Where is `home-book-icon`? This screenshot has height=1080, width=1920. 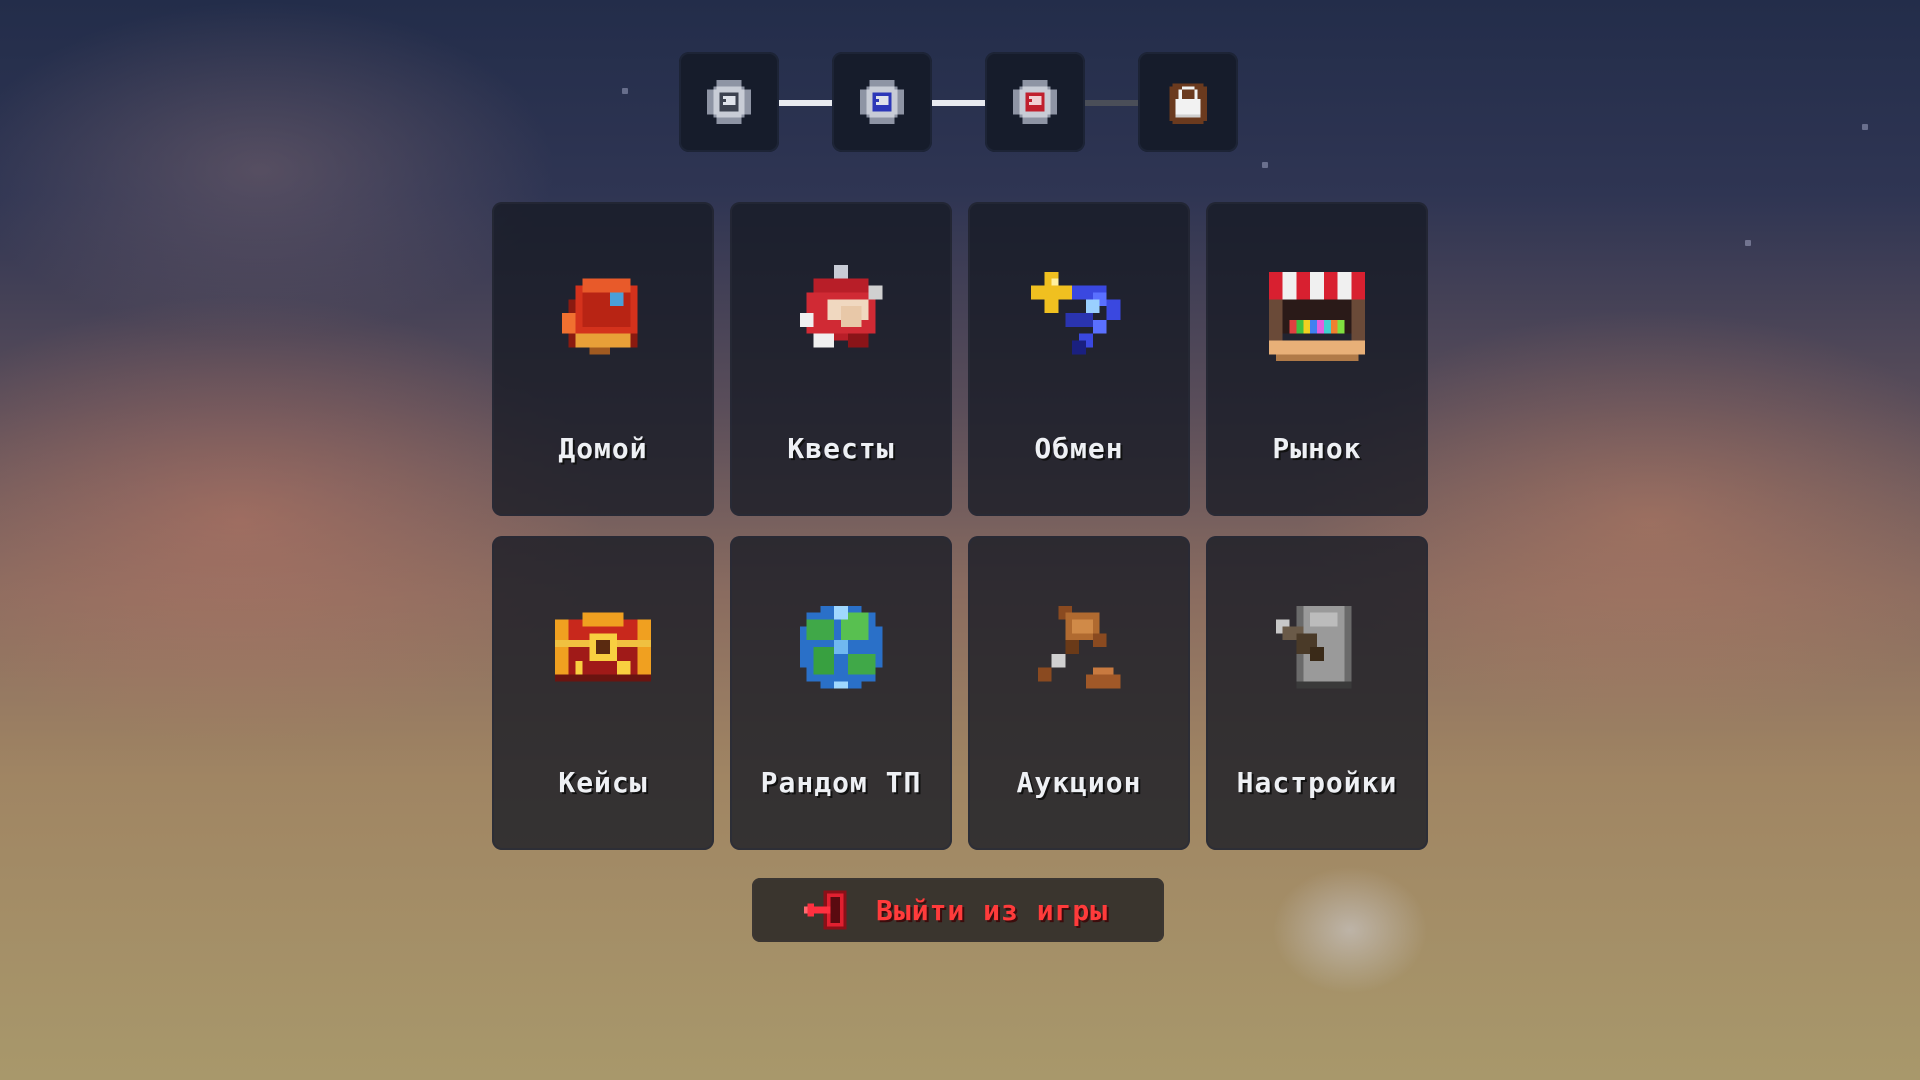 home-book-icon is located at coordinates (599, 316).